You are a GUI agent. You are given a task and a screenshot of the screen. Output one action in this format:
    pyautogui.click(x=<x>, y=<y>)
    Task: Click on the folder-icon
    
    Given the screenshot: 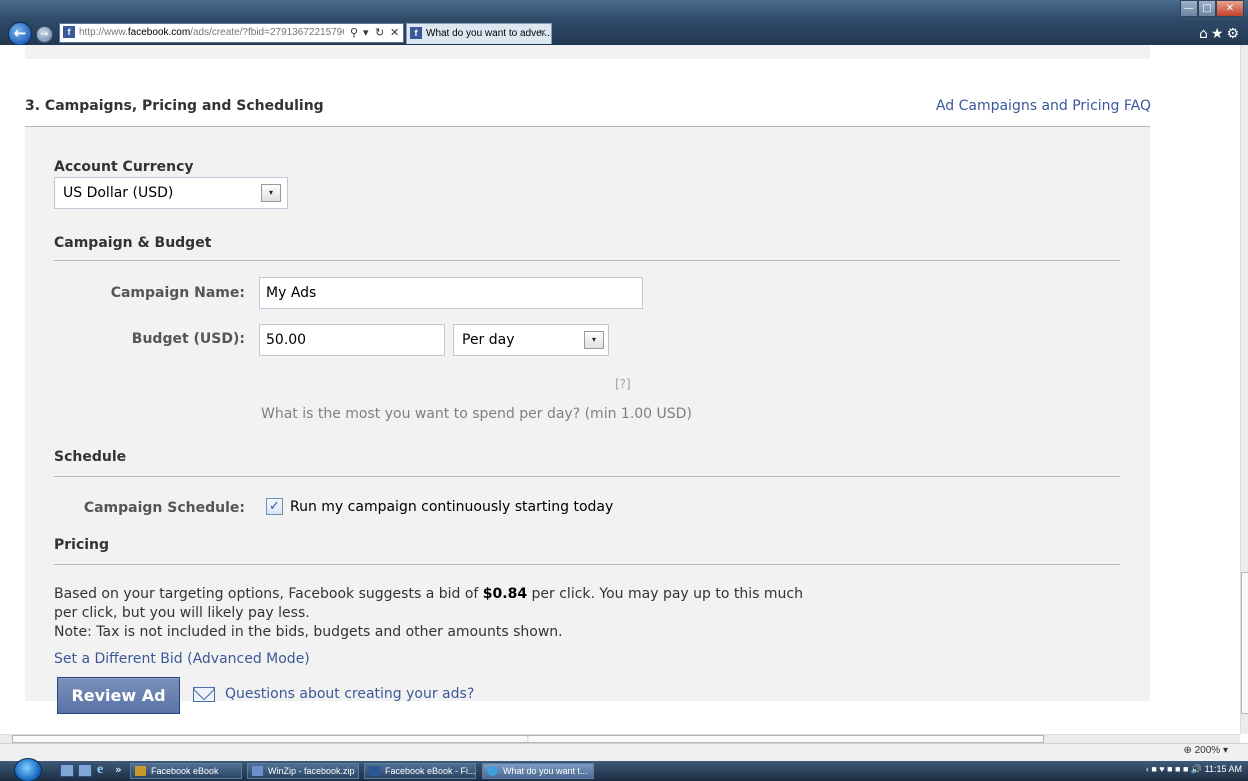 What is the action you would take?
    pyautogui.click(x=140, y=771)
    